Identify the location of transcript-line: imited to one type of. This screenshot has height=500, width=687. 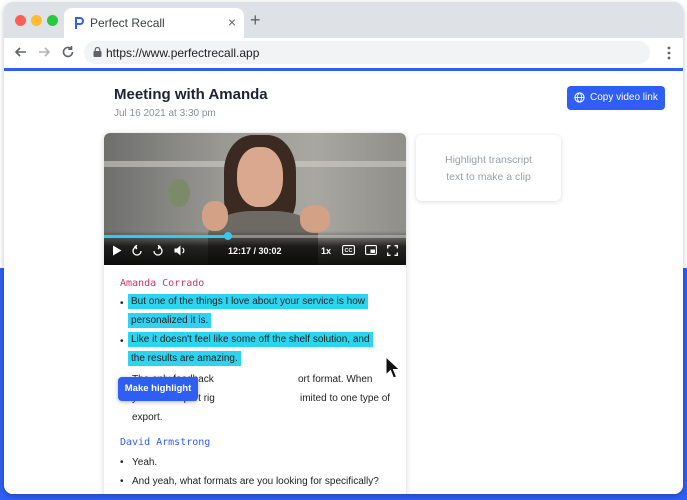
(345, 398).